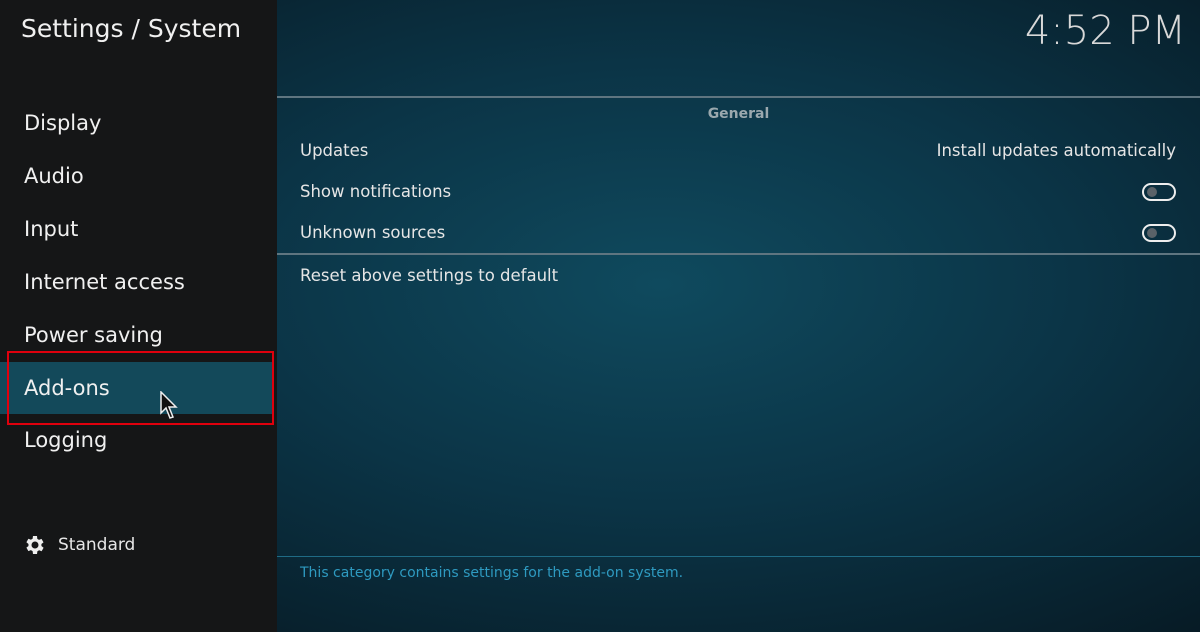  Describe the element at coordinates (376, 191) in the screenshot. I see `setting-label: Show notifications` at that location.